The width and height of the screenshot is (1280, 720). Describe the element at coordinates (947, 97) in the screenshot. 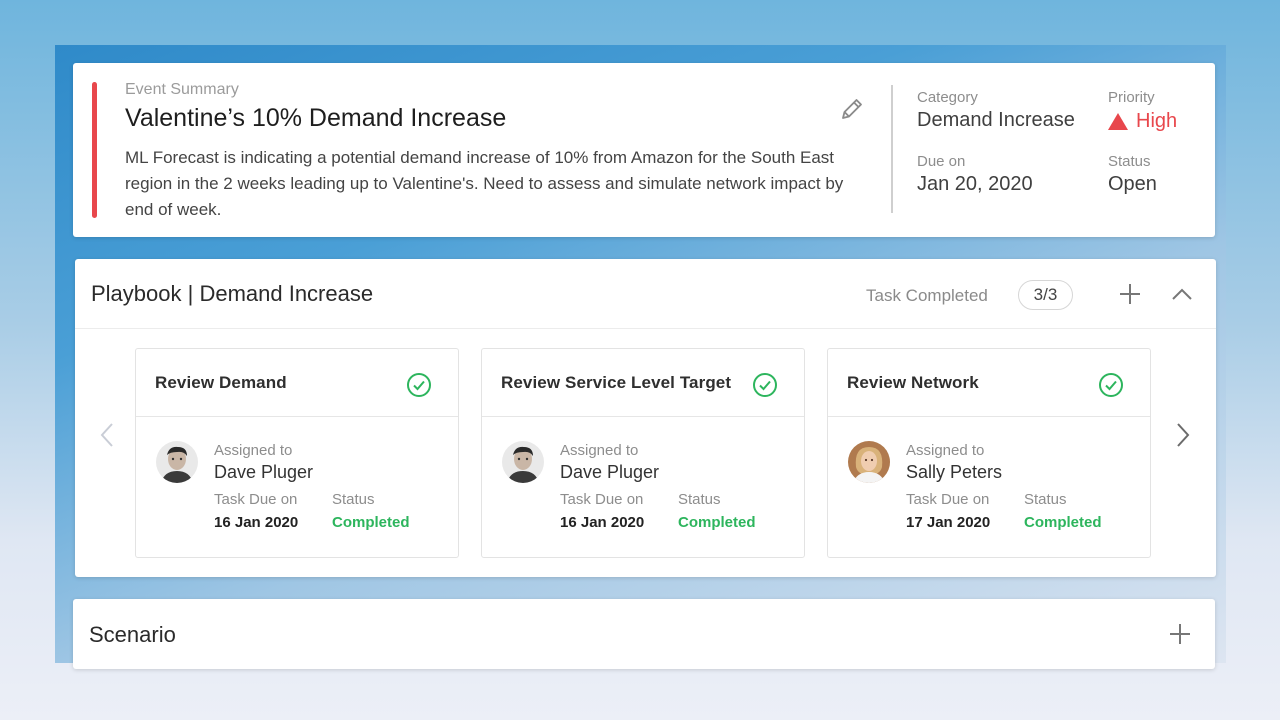

I see `category-label: Category` at that location.